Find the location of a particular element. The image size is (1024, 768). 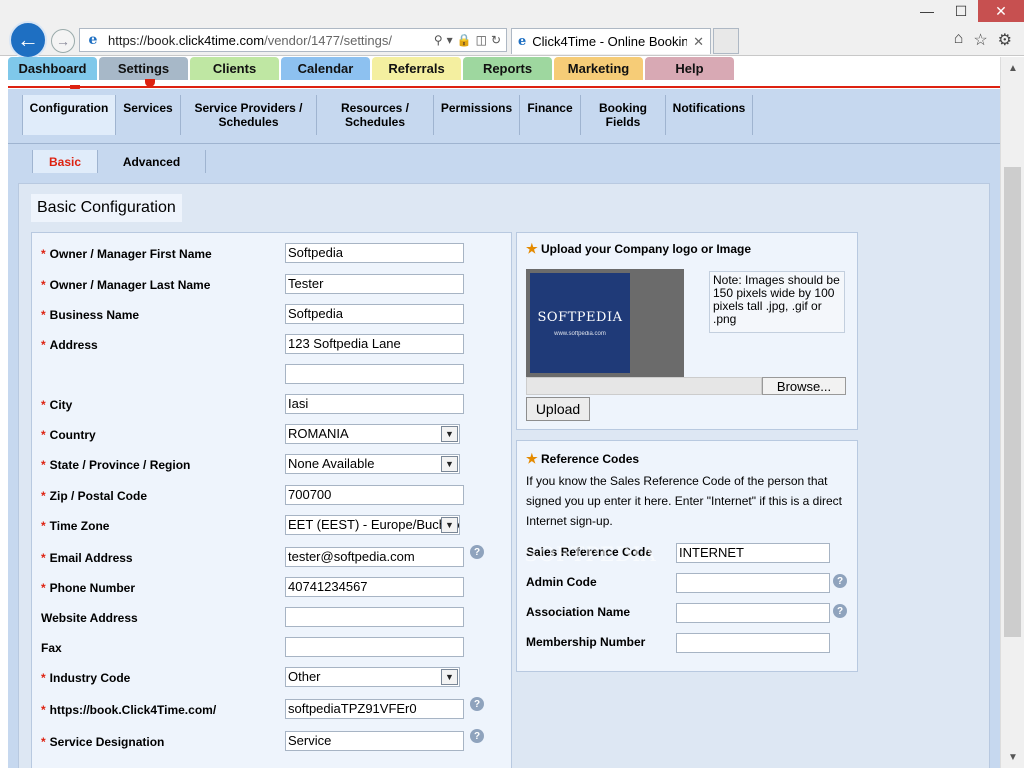

form-row: * Owner / Manager Last Name Tester is located at coordinates (272, 286).